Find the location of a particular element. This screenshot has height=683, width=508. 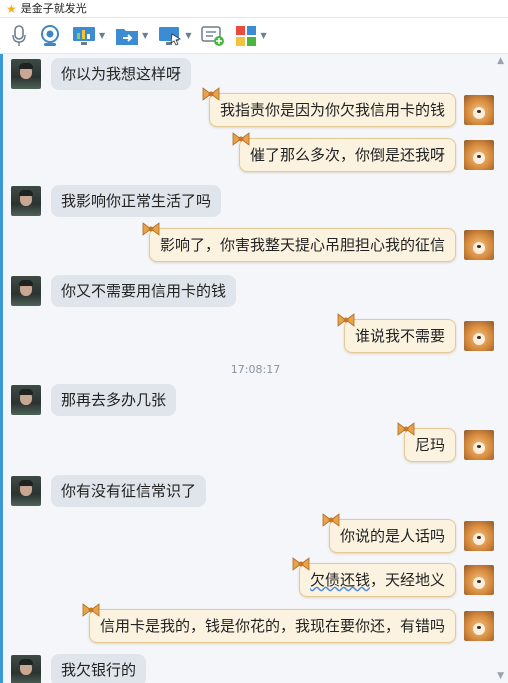

message-text: 影响了，你害我整天提心吊胆担心我的征信 is located at coordinates (302, 245).